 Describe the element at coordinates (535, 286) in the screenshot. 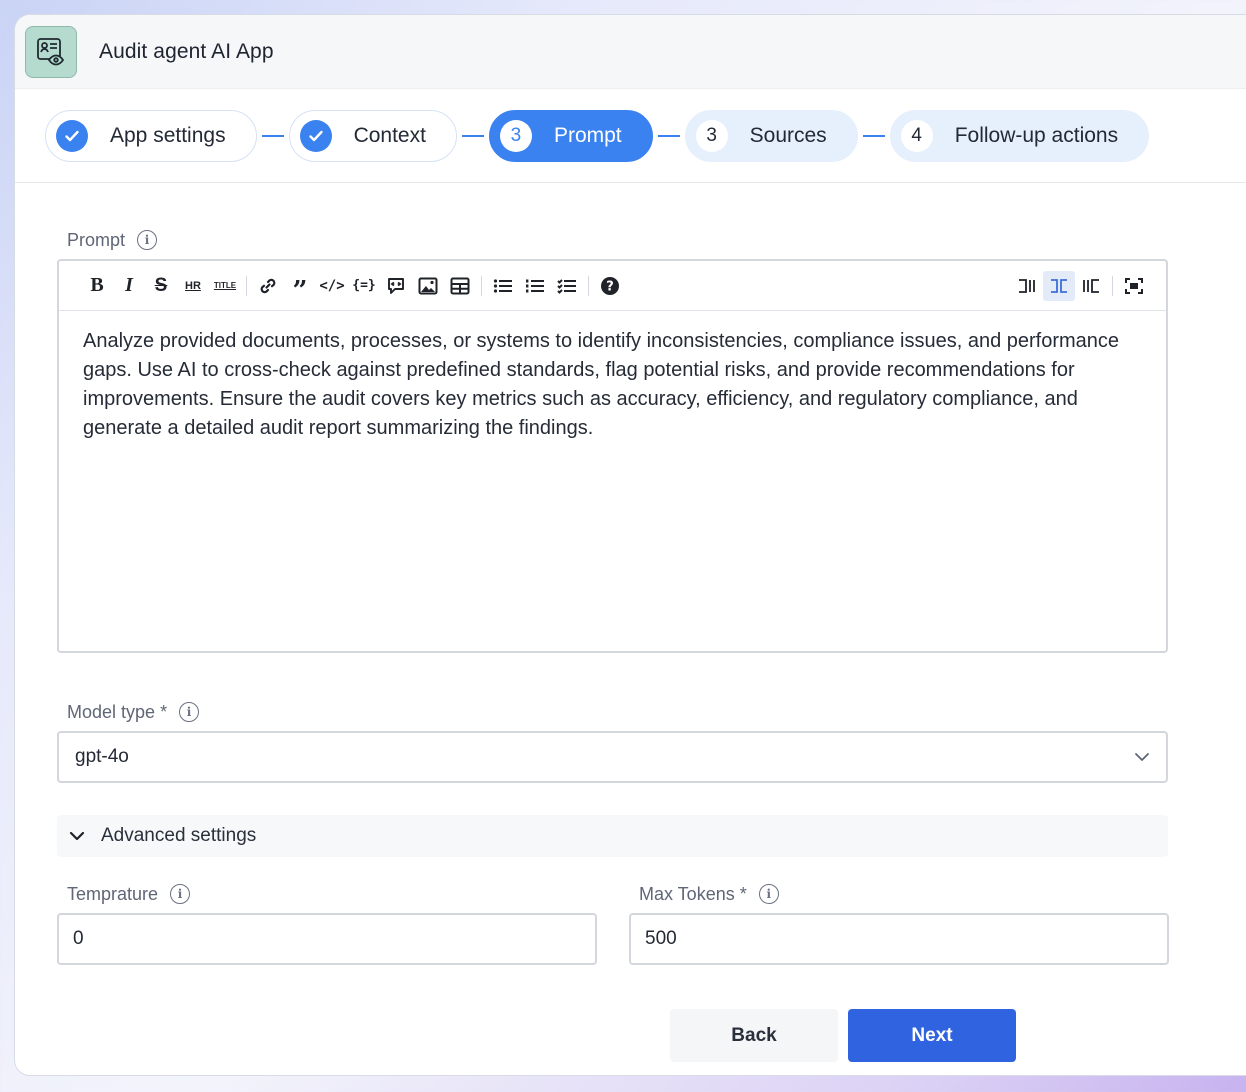

I see `ordered-list-icon` at that location.